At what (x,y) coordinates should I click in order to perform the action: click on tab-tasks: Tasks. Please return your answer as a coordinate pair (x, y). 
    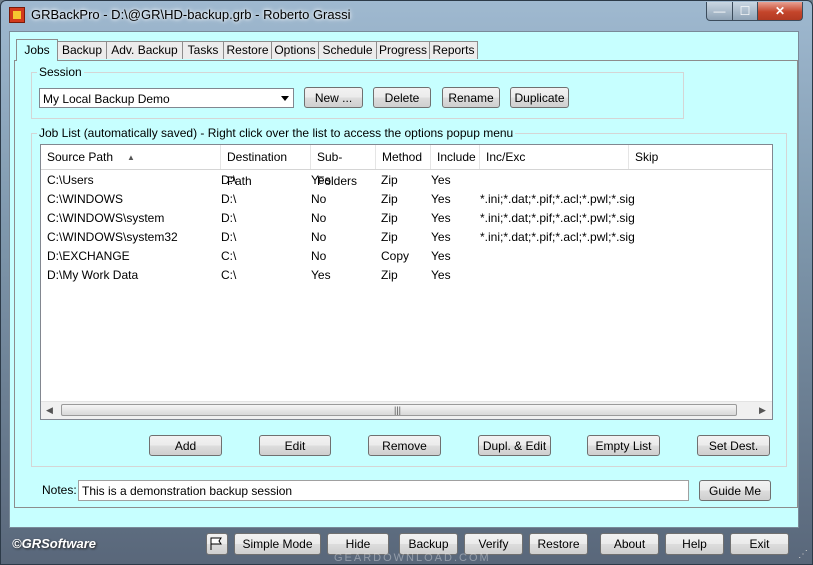
    Looking at the image, I should click on (203, 50).